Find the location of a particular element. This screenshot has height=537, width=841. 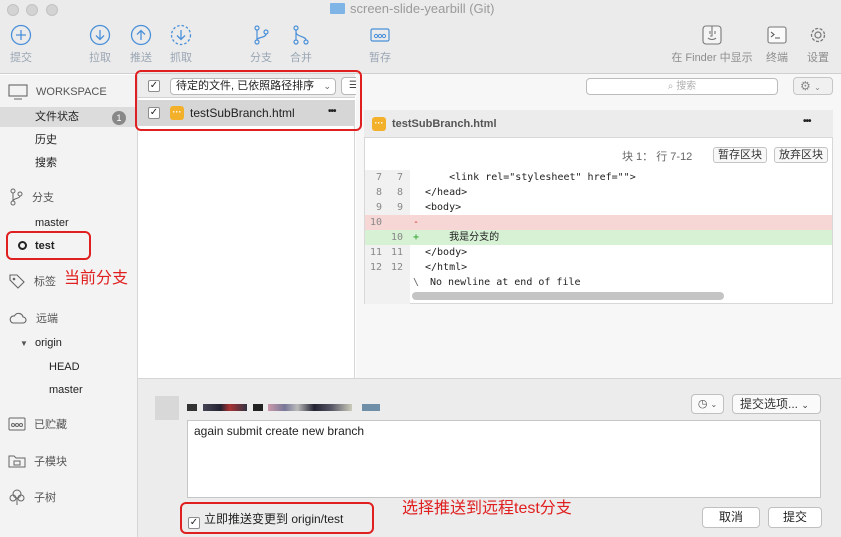

diff-line-text: </head> is located at coordinates (446, 192).